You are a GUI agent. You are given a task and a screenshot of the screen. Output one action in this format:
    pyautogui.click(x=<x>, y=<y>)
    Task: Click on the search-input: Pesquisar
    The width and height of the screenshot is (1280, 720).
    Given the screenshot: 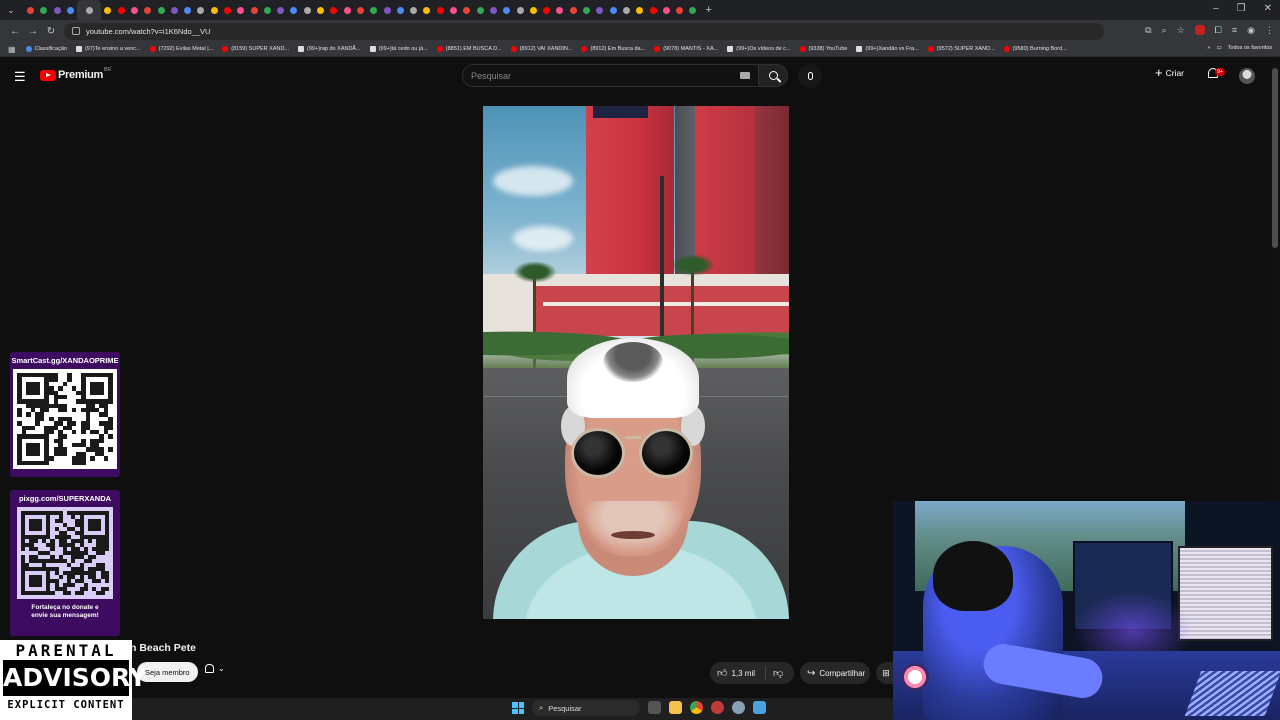 What is the action you would take?
    pyautogui.click(x=610, y=75)
    